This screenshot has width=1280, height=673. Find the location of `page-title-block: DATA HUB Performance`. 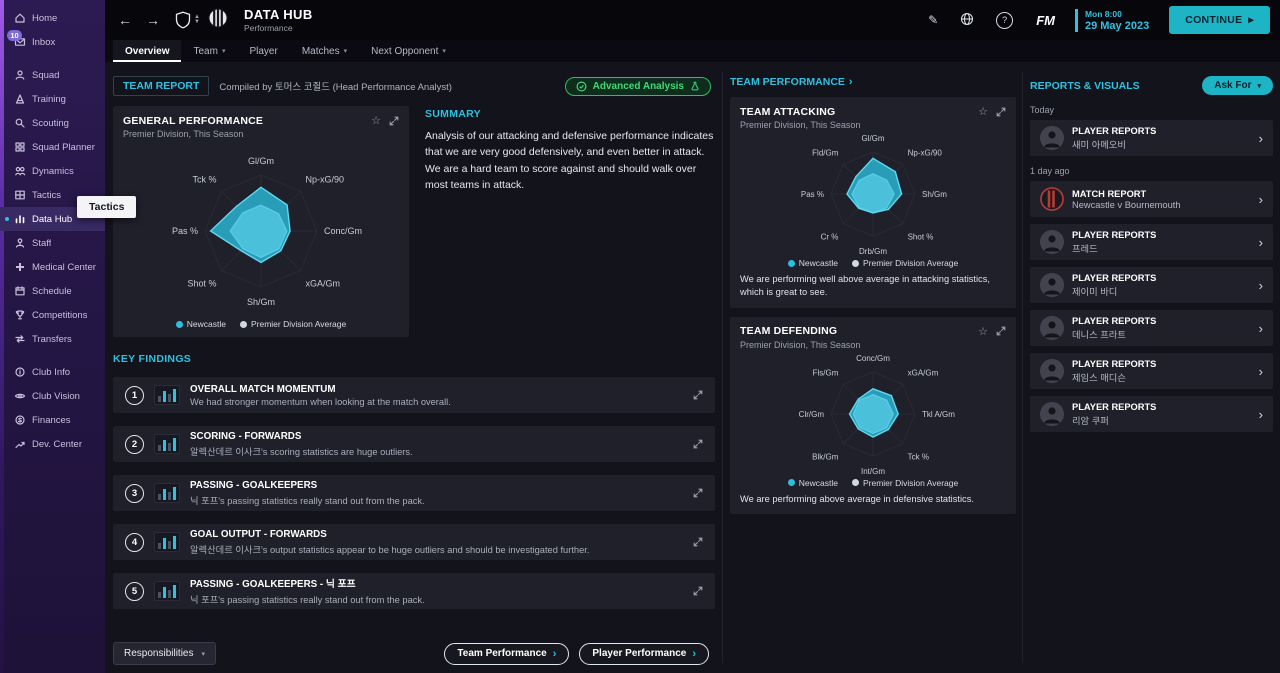

page-title-block: DATA HUB Performance is located at coordinates (278, 20).